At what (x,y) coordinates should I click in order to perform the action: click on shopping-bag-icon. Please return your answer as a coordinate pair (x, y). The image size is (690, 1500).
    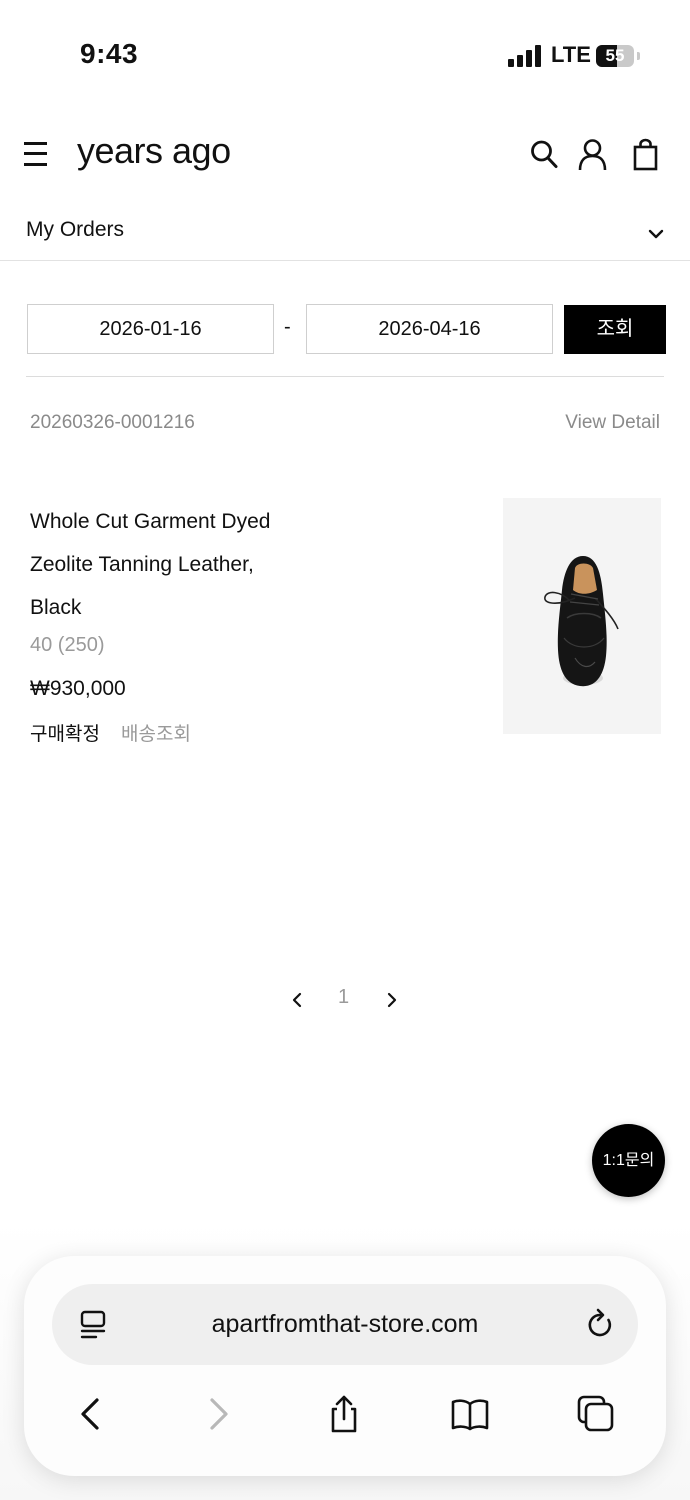
    Looking at the image, I should click on (646, 155).